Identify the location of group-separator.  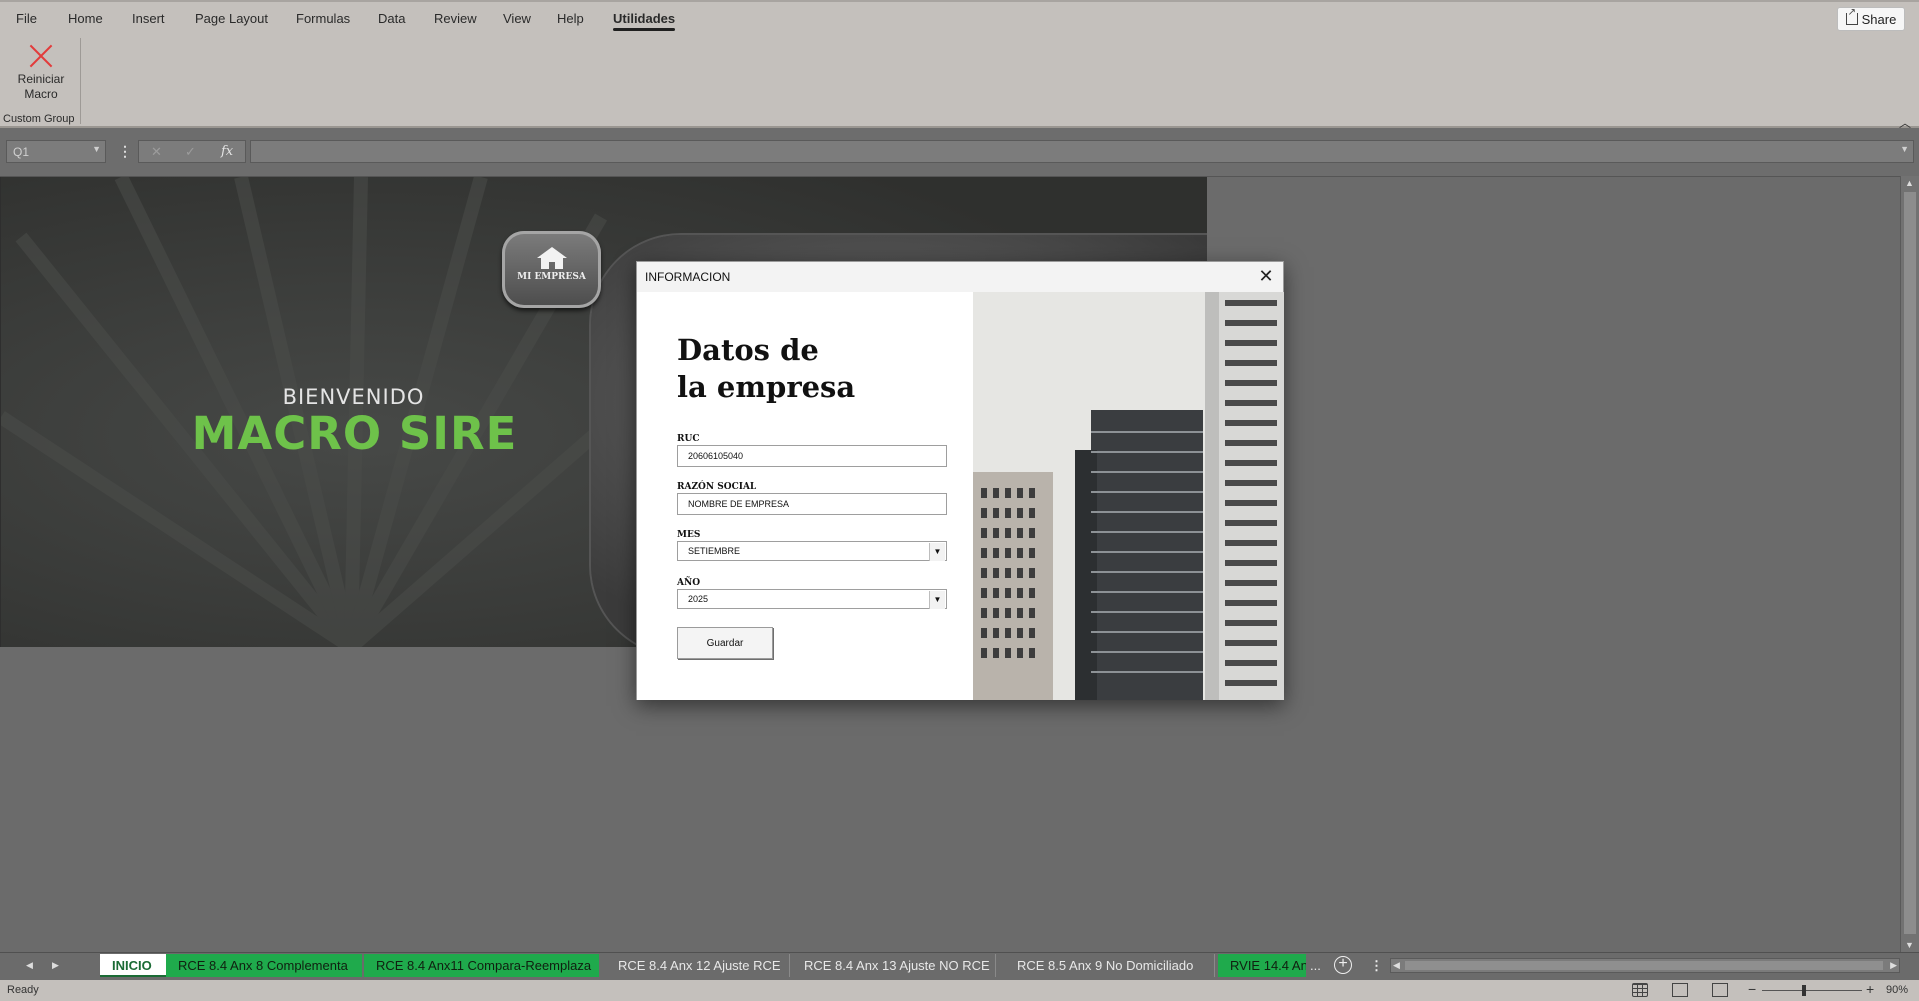
(80, 81).